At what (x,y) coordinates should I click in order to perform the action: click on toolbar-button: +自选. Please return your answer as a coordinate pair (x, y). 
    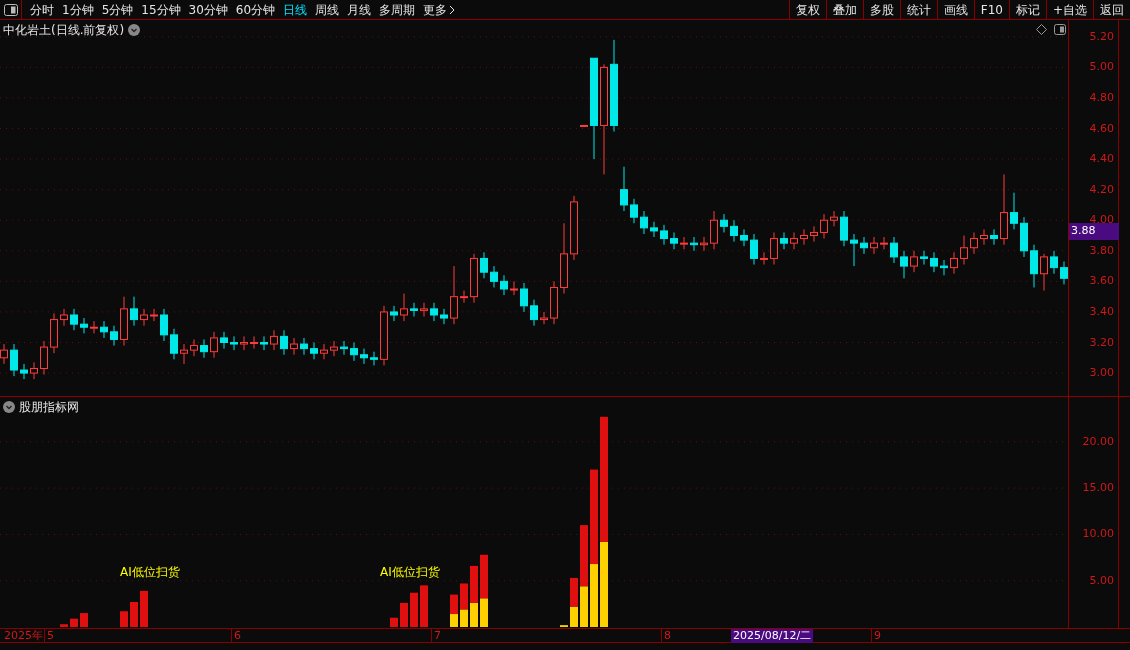
    Looking at the image, I should click on (1069, 9).